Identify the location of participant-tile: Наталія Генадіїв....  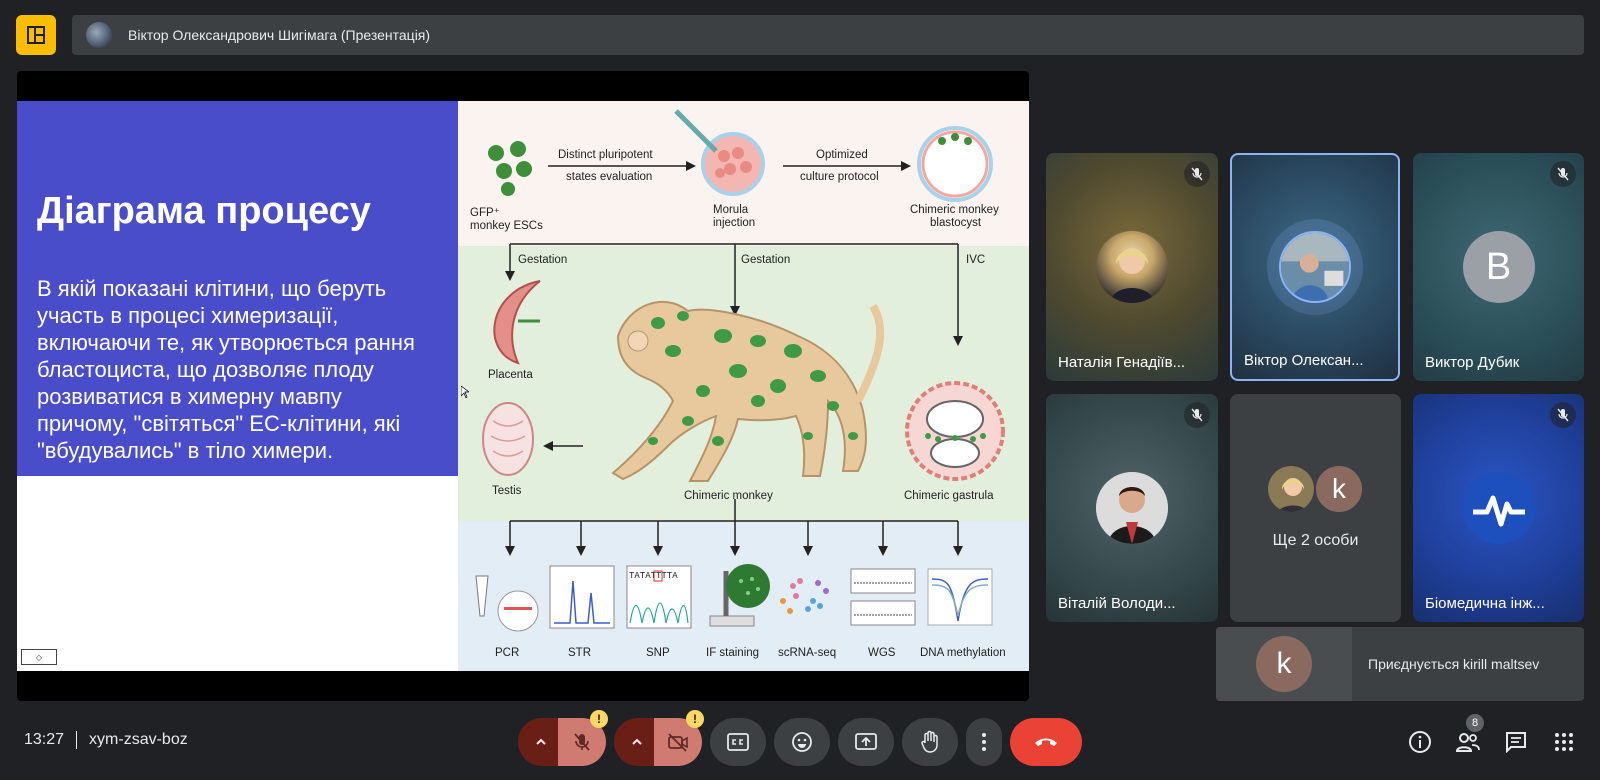
(1132, 267).